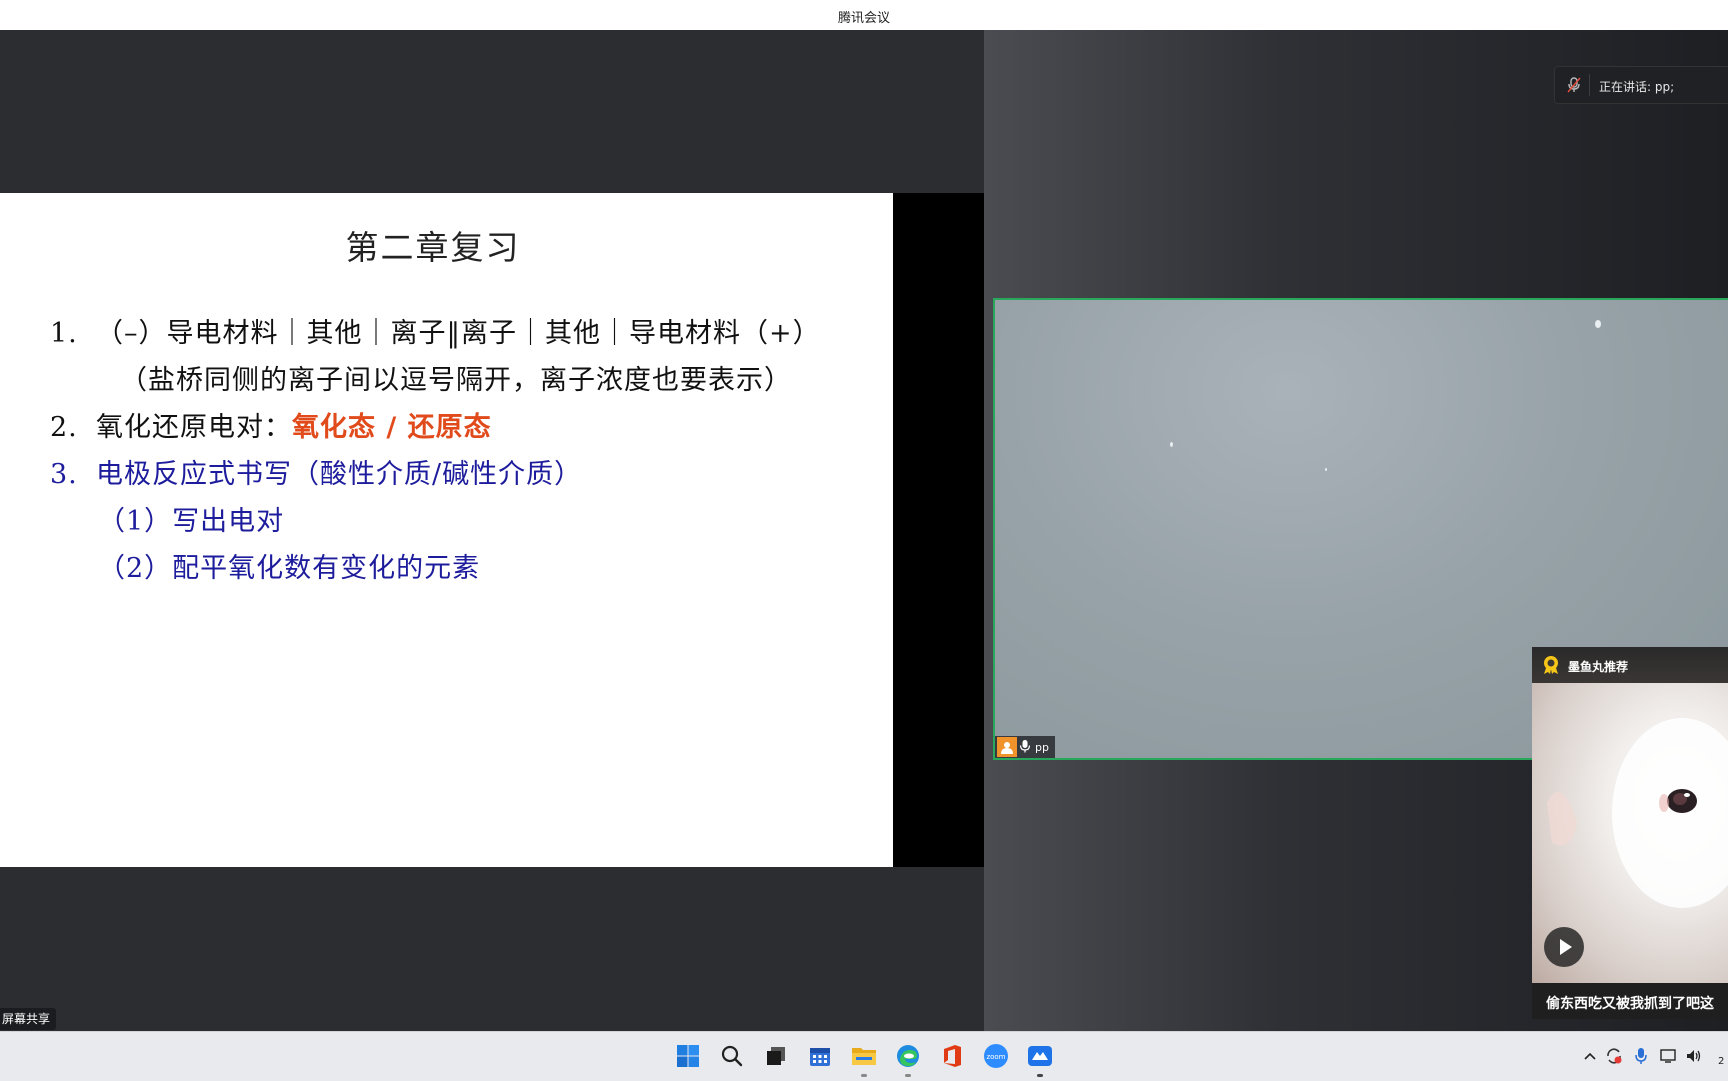 This screenshot has height=1081, width=1728. I want to click on task-view-icon, so click(776, 1056).